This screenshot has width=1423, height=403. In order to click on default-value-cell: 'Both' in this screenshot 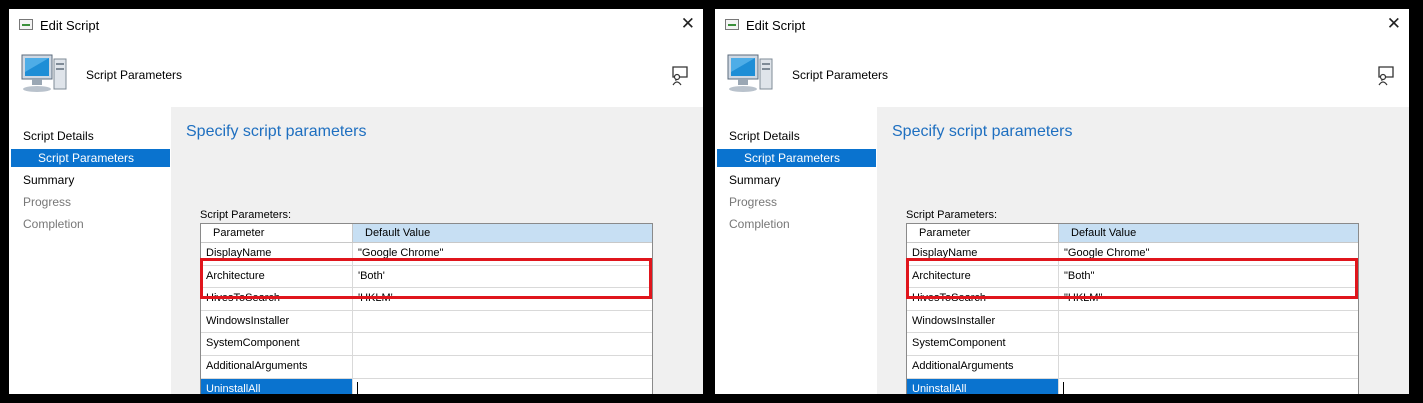, I will do `click(502, 277)`.